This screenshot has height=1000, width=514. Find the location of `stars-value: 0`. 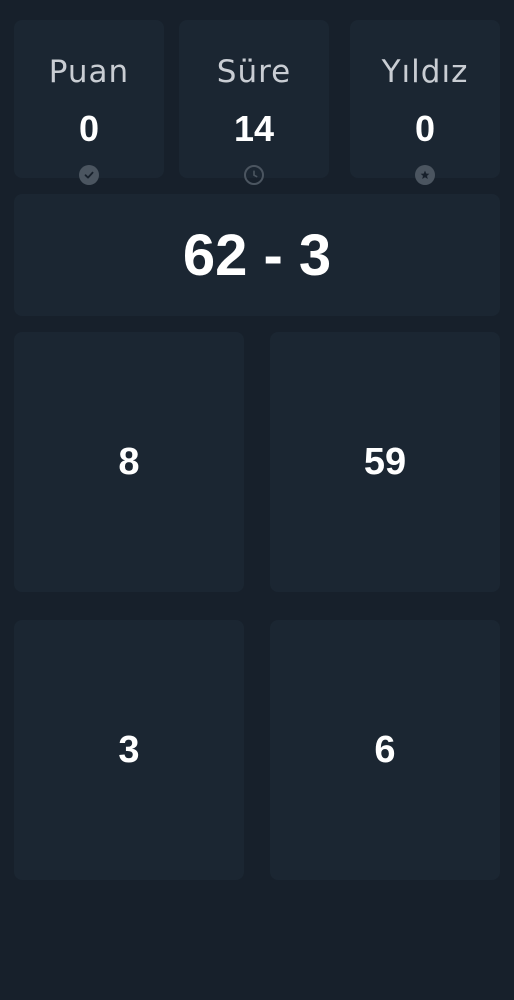

stars-value: 0 is located at coordinates (425, 128).